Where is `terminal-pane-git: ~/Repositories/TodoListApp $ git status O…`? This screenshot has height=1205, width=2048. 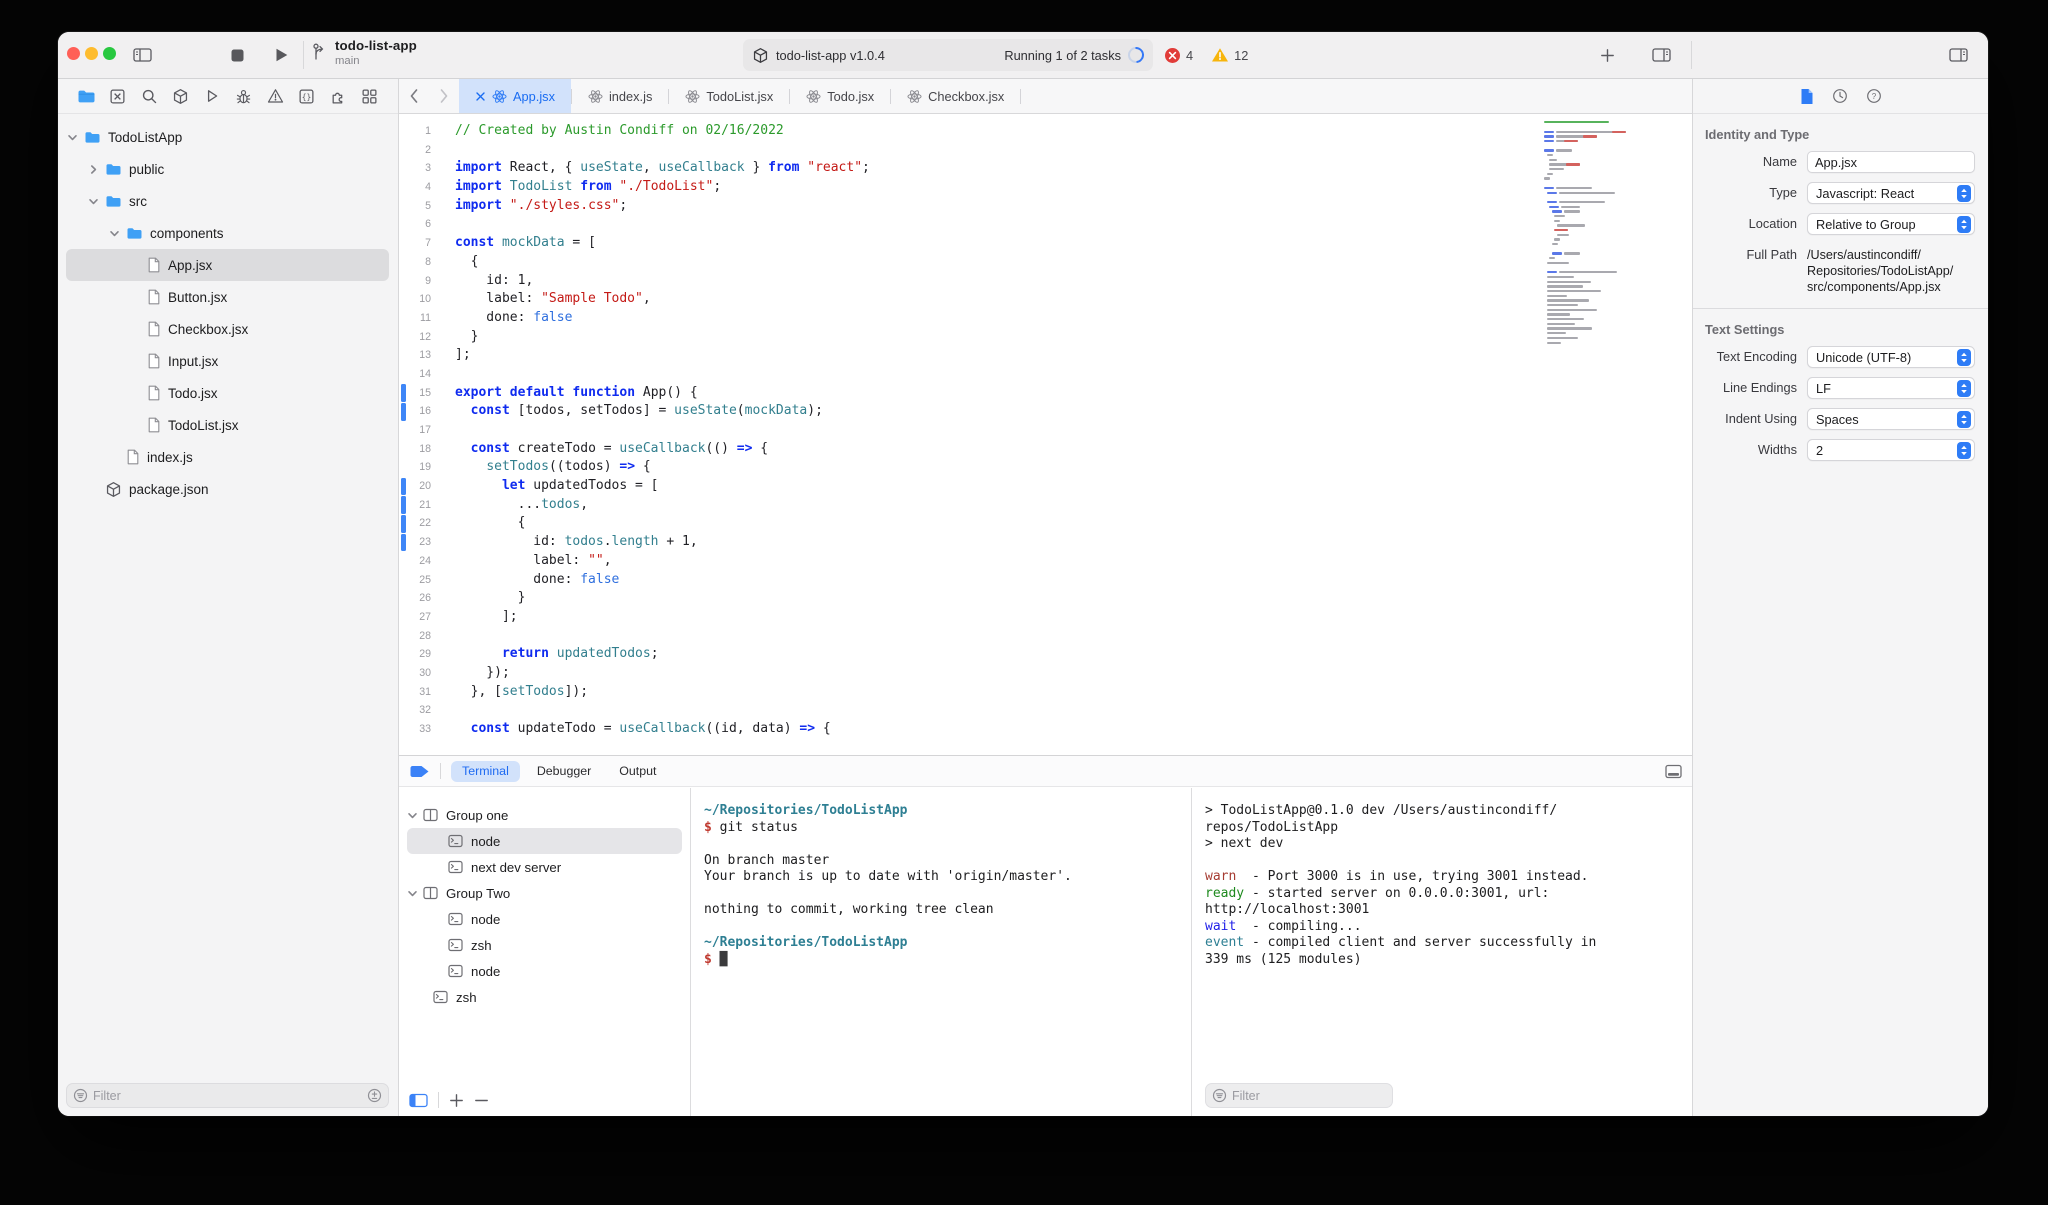
terminal-pane-git: ~/Repositories/TodoListApp $ git status O… is located at coordinates (941, 952).